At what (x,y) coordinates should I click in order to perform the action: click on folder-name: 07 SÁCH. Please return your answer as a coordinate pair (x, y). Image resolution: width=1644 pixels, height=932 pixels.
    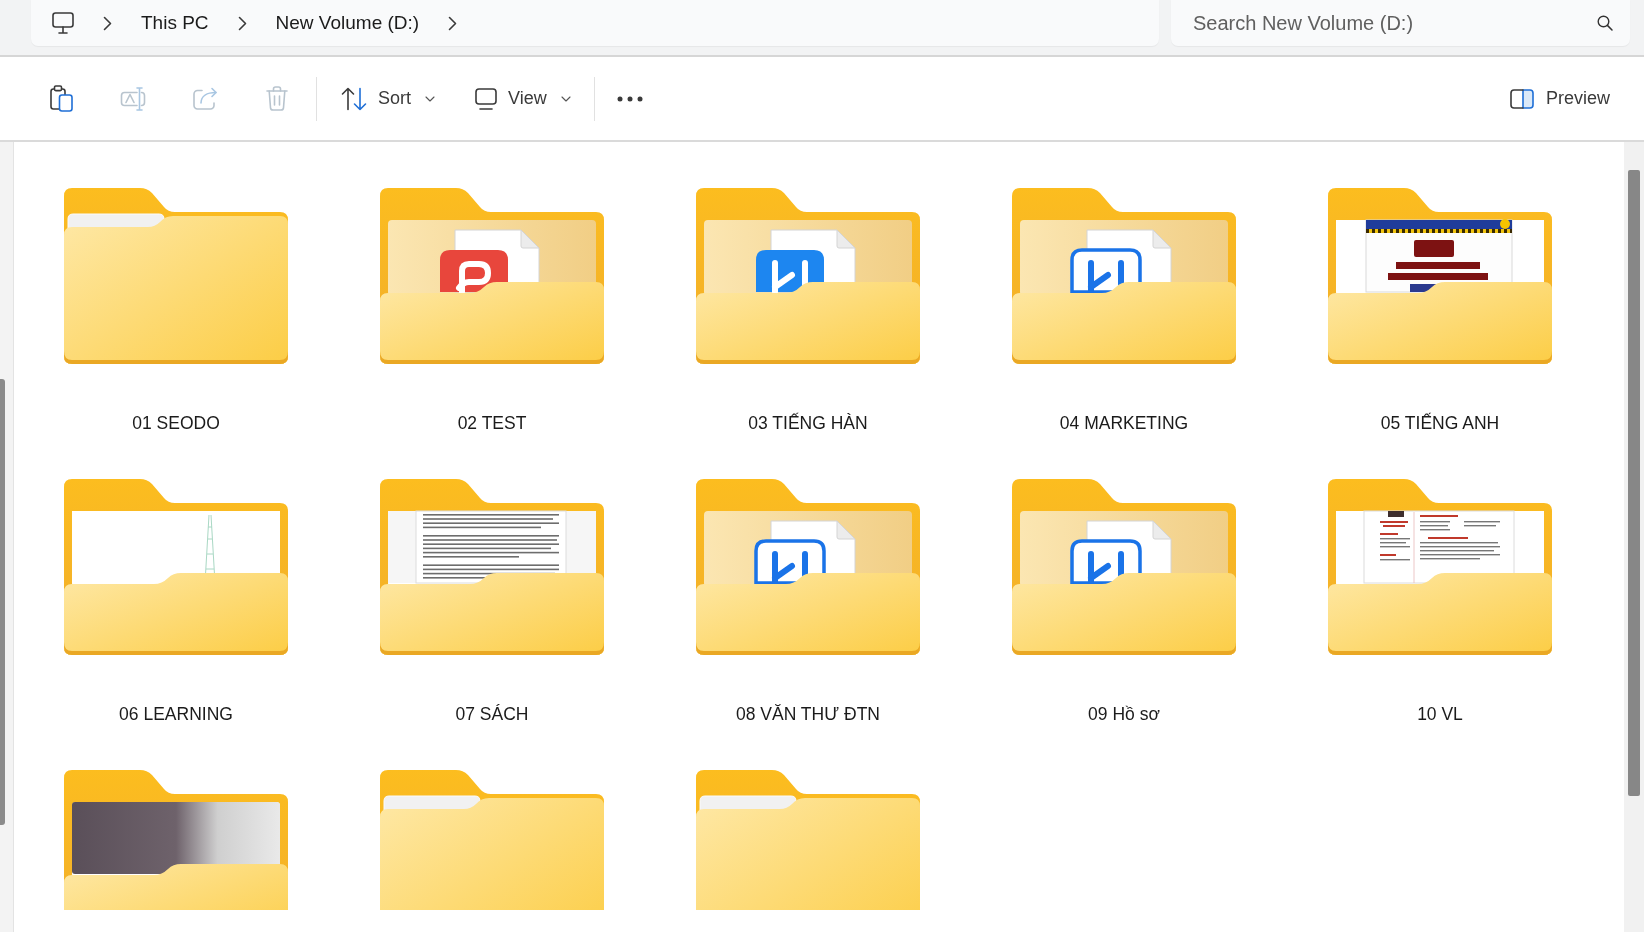
    Looking at the image, I should click on (492, 714).